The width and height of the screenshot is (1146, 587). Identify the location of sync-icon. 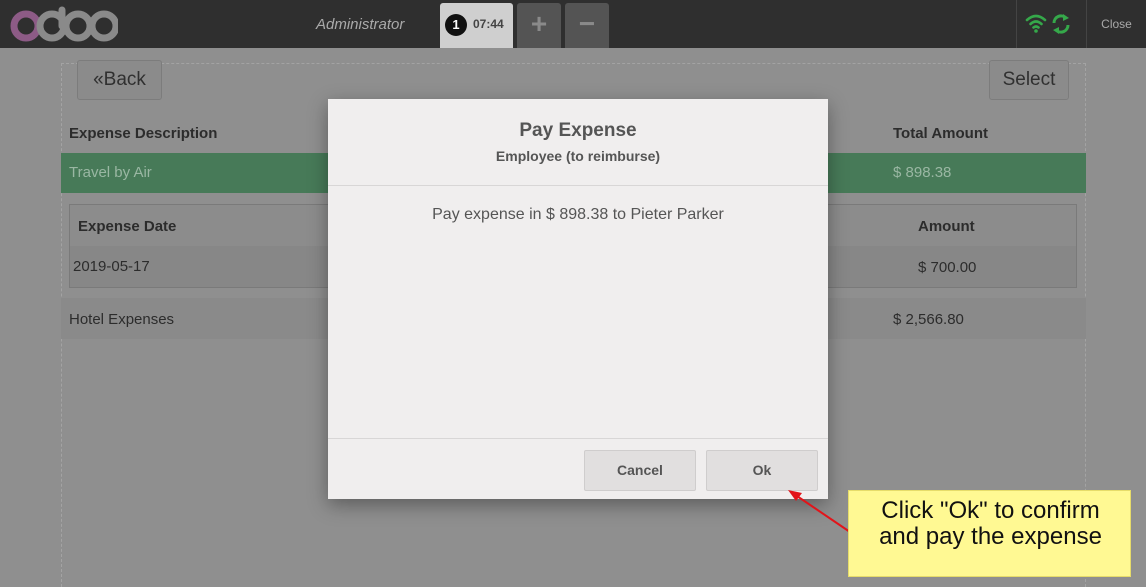
(1061, 24).